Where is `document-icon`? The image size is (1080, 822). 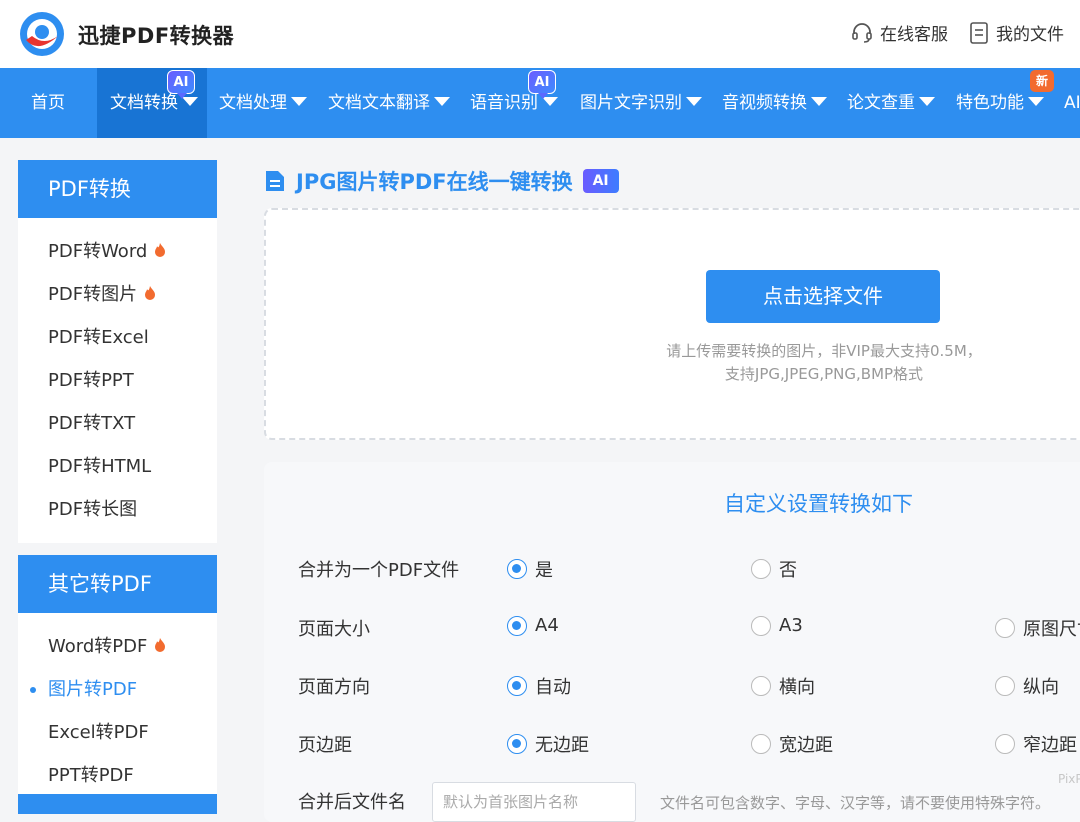
document-icon is located at coordinates (275, 181).